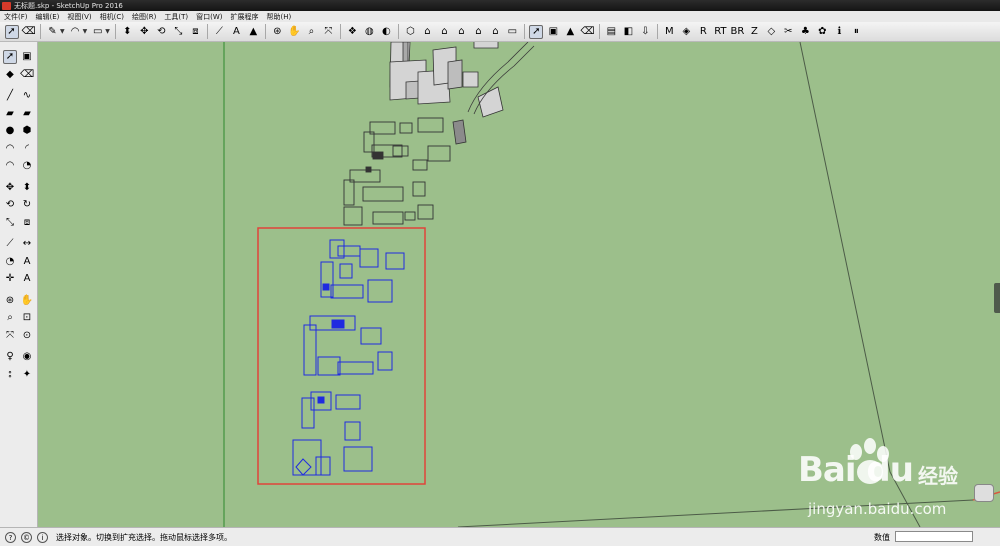 The height and width of the screenshot is (546, 1000). I want to click on move-icon: ✥, so click(144, 32).